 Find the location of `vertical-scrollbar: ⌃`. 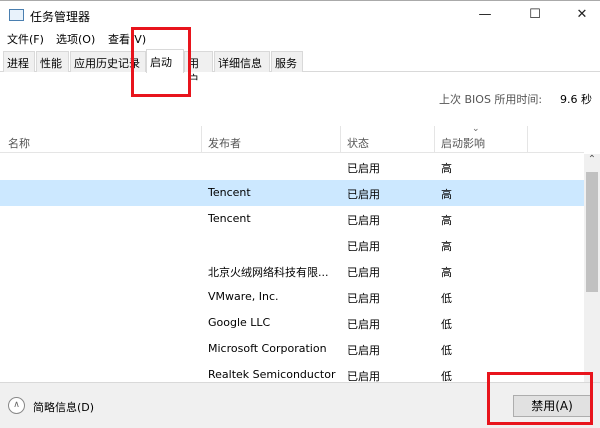

vertical-scrollbar: ⌃ is located at coordinates (592, 268).